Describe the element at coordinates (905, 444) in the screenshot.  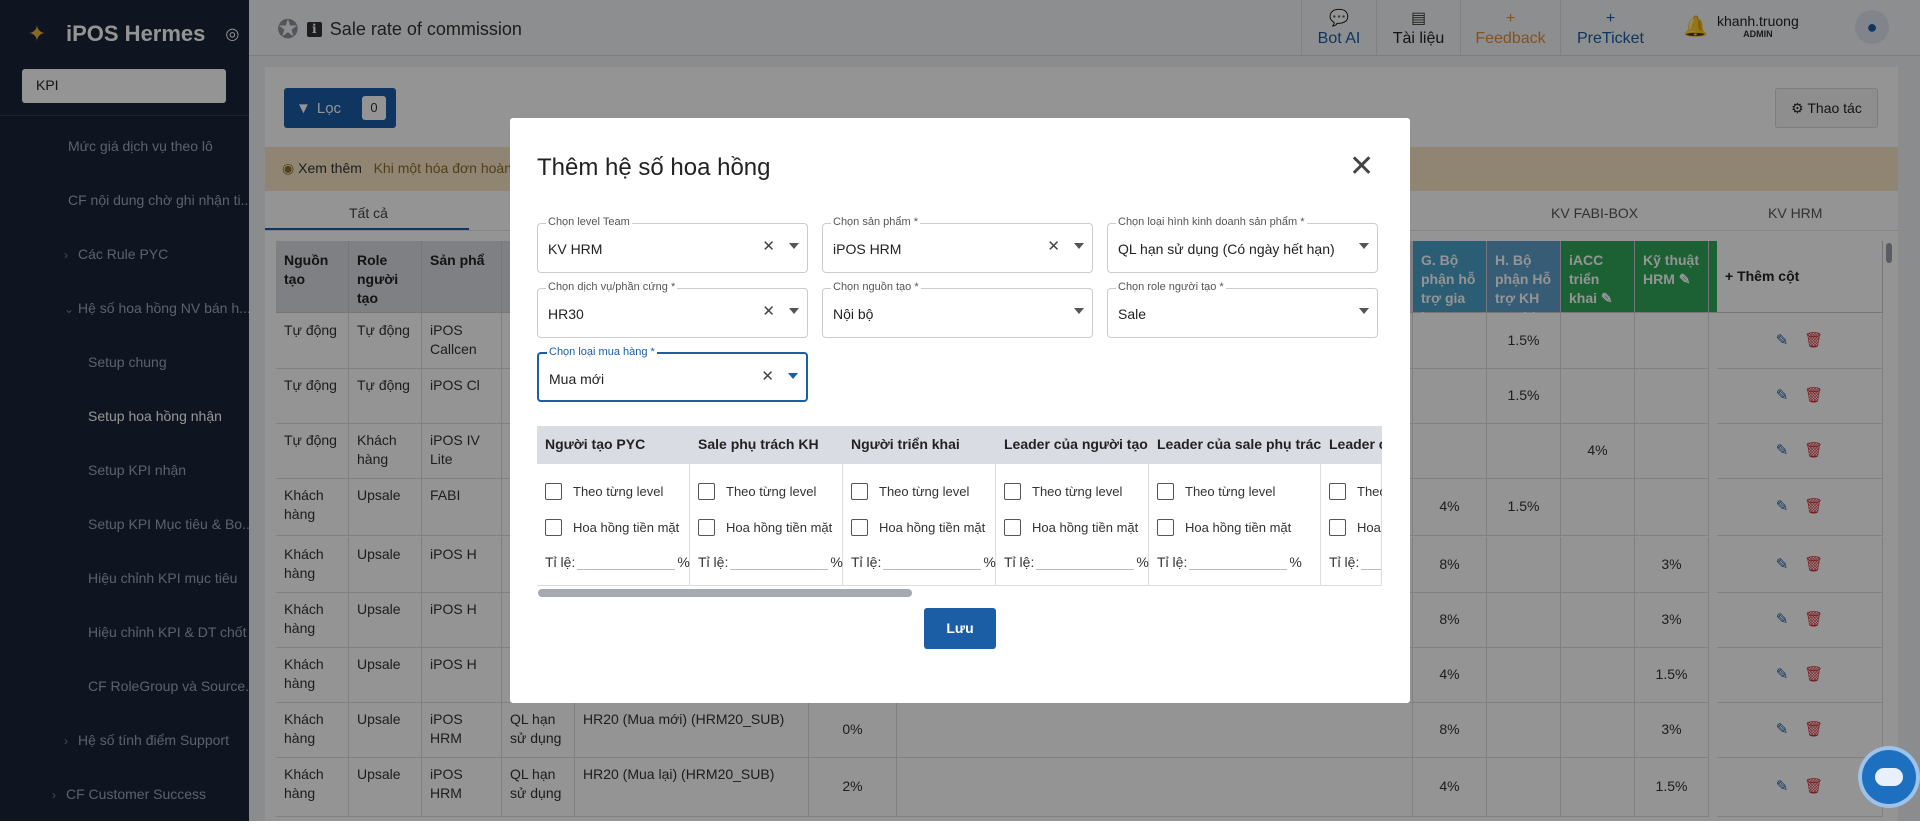
I see `modal-col-header: Người triển khai` at that location.